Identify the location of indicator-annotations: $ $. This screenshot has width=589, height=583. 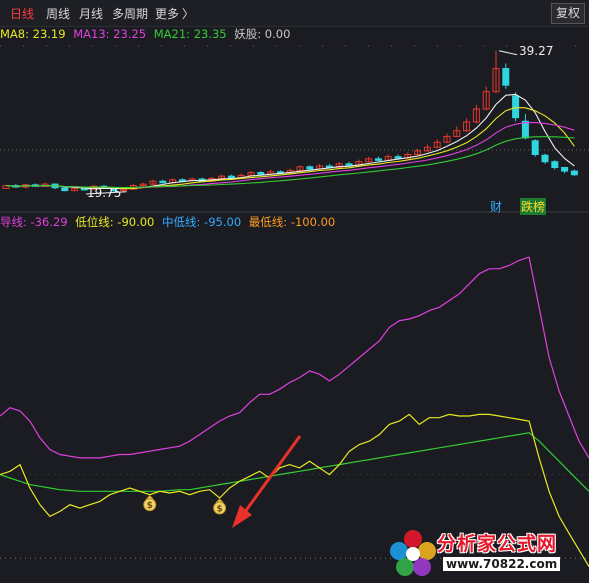
(222, 481).